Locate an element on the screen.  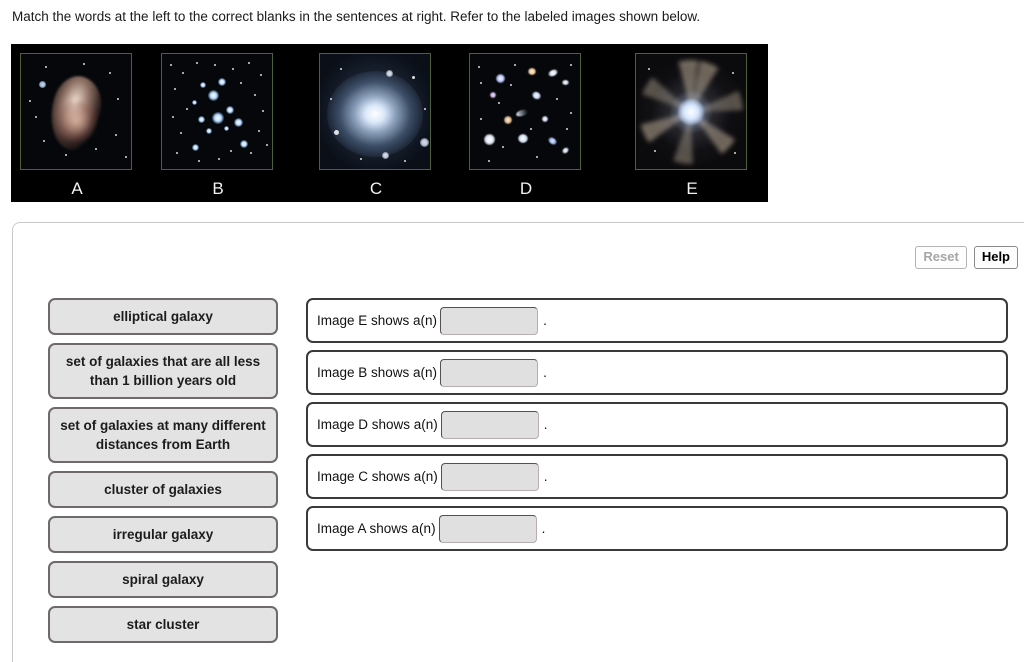
galaxy-cluster-icon is located at coordinates (525, 111).